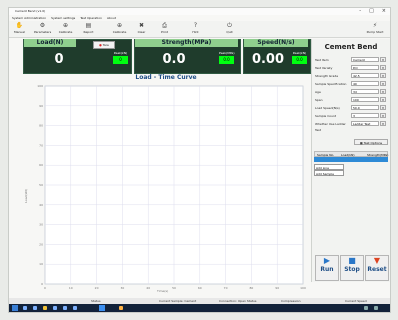 The image size is (398, 320). I want to click on search-icon, so click(25, 308).